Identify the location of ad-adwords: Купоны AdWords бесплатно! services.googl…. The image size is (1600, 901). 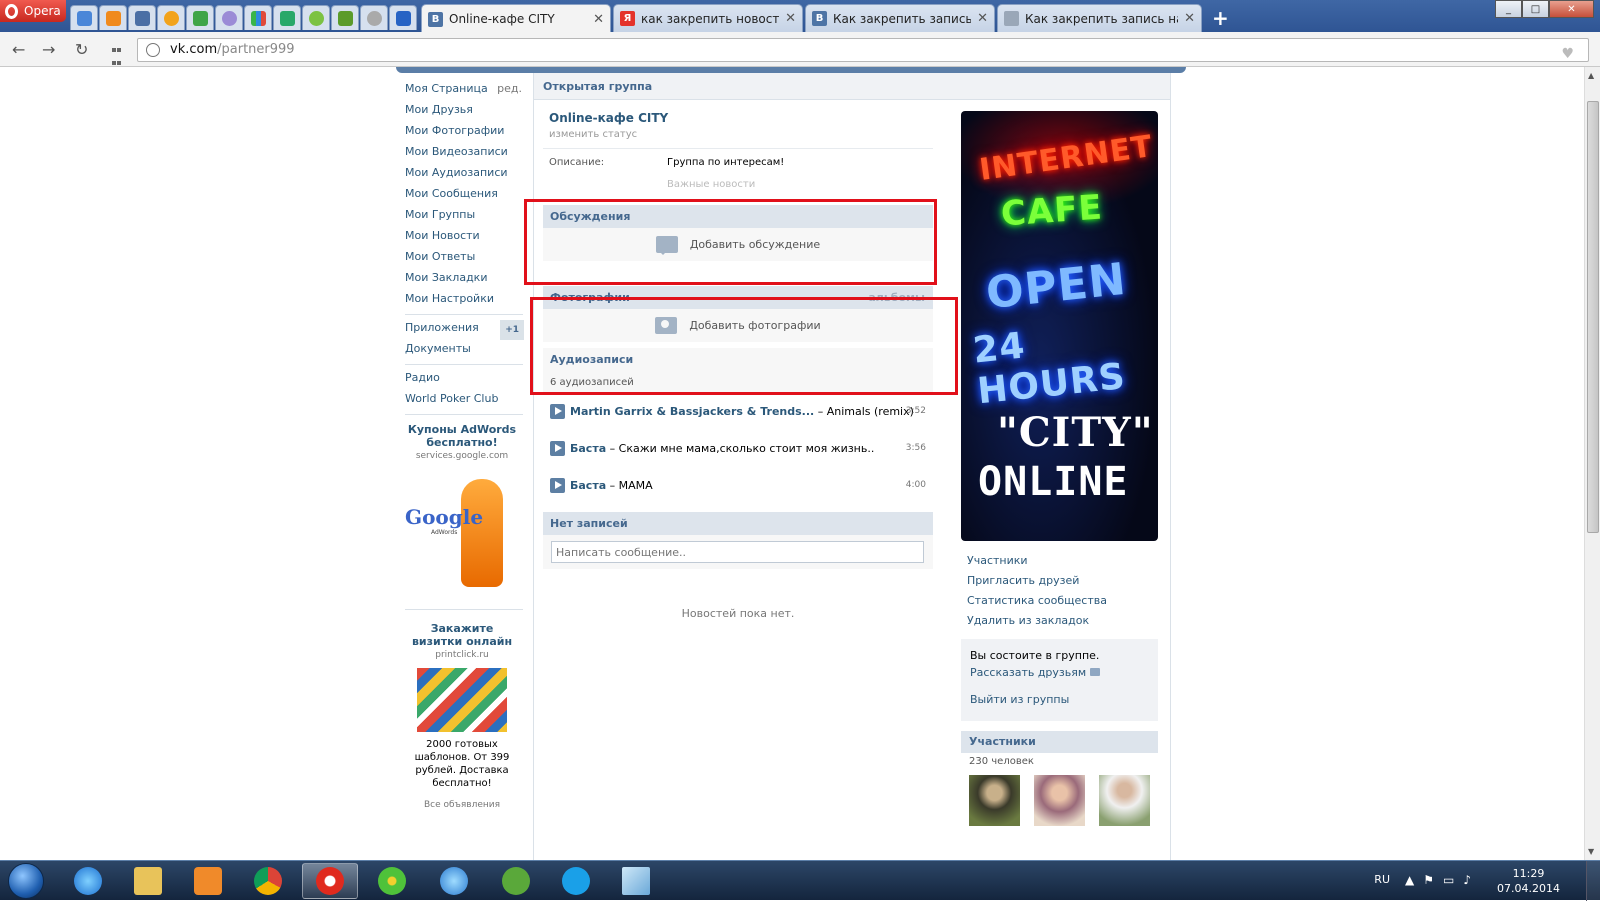
(462, 512).